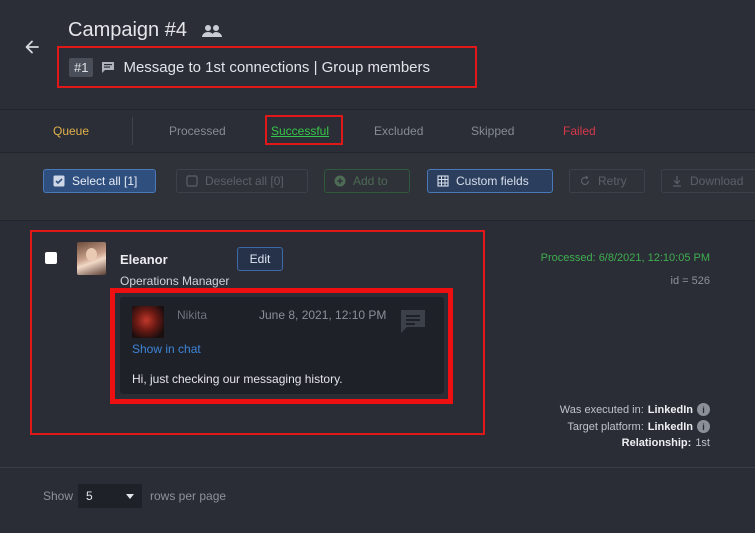 Image resolution: width=755 pixels, height=533 pixels. Describe the element at coordinates (197, 131) in the screenshot. I see `tab-processed: Processed` at that location.